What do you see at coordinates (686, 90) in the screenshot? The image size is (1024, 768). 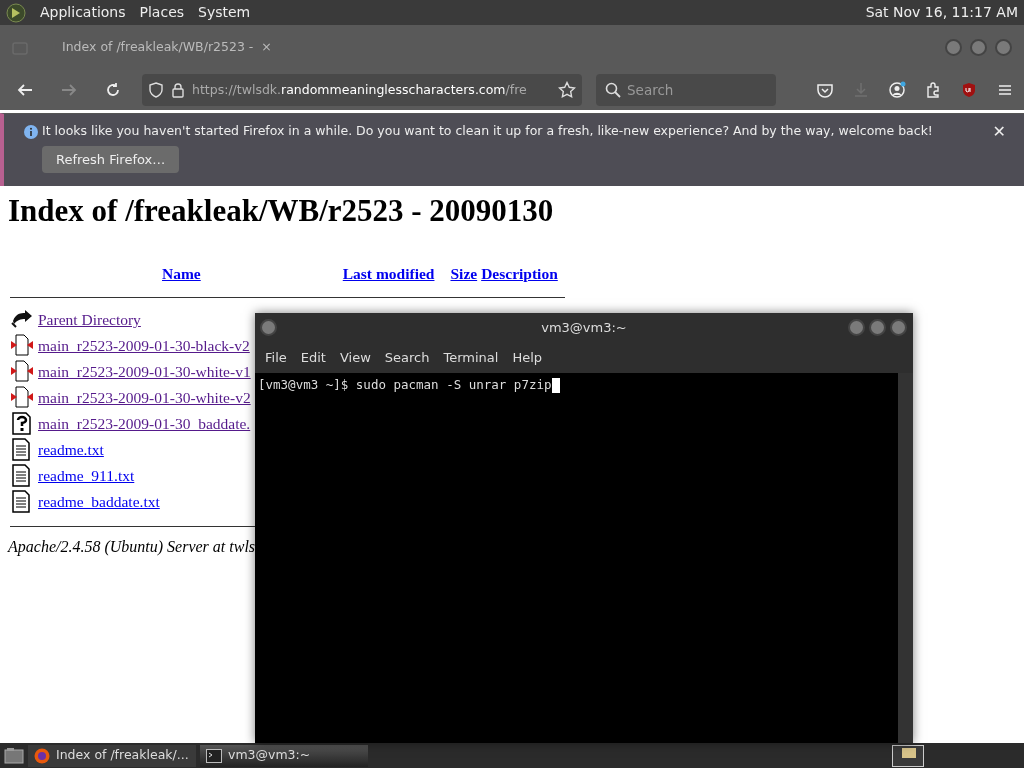 I see `search-field: Search` at bounding box center [686, 90].